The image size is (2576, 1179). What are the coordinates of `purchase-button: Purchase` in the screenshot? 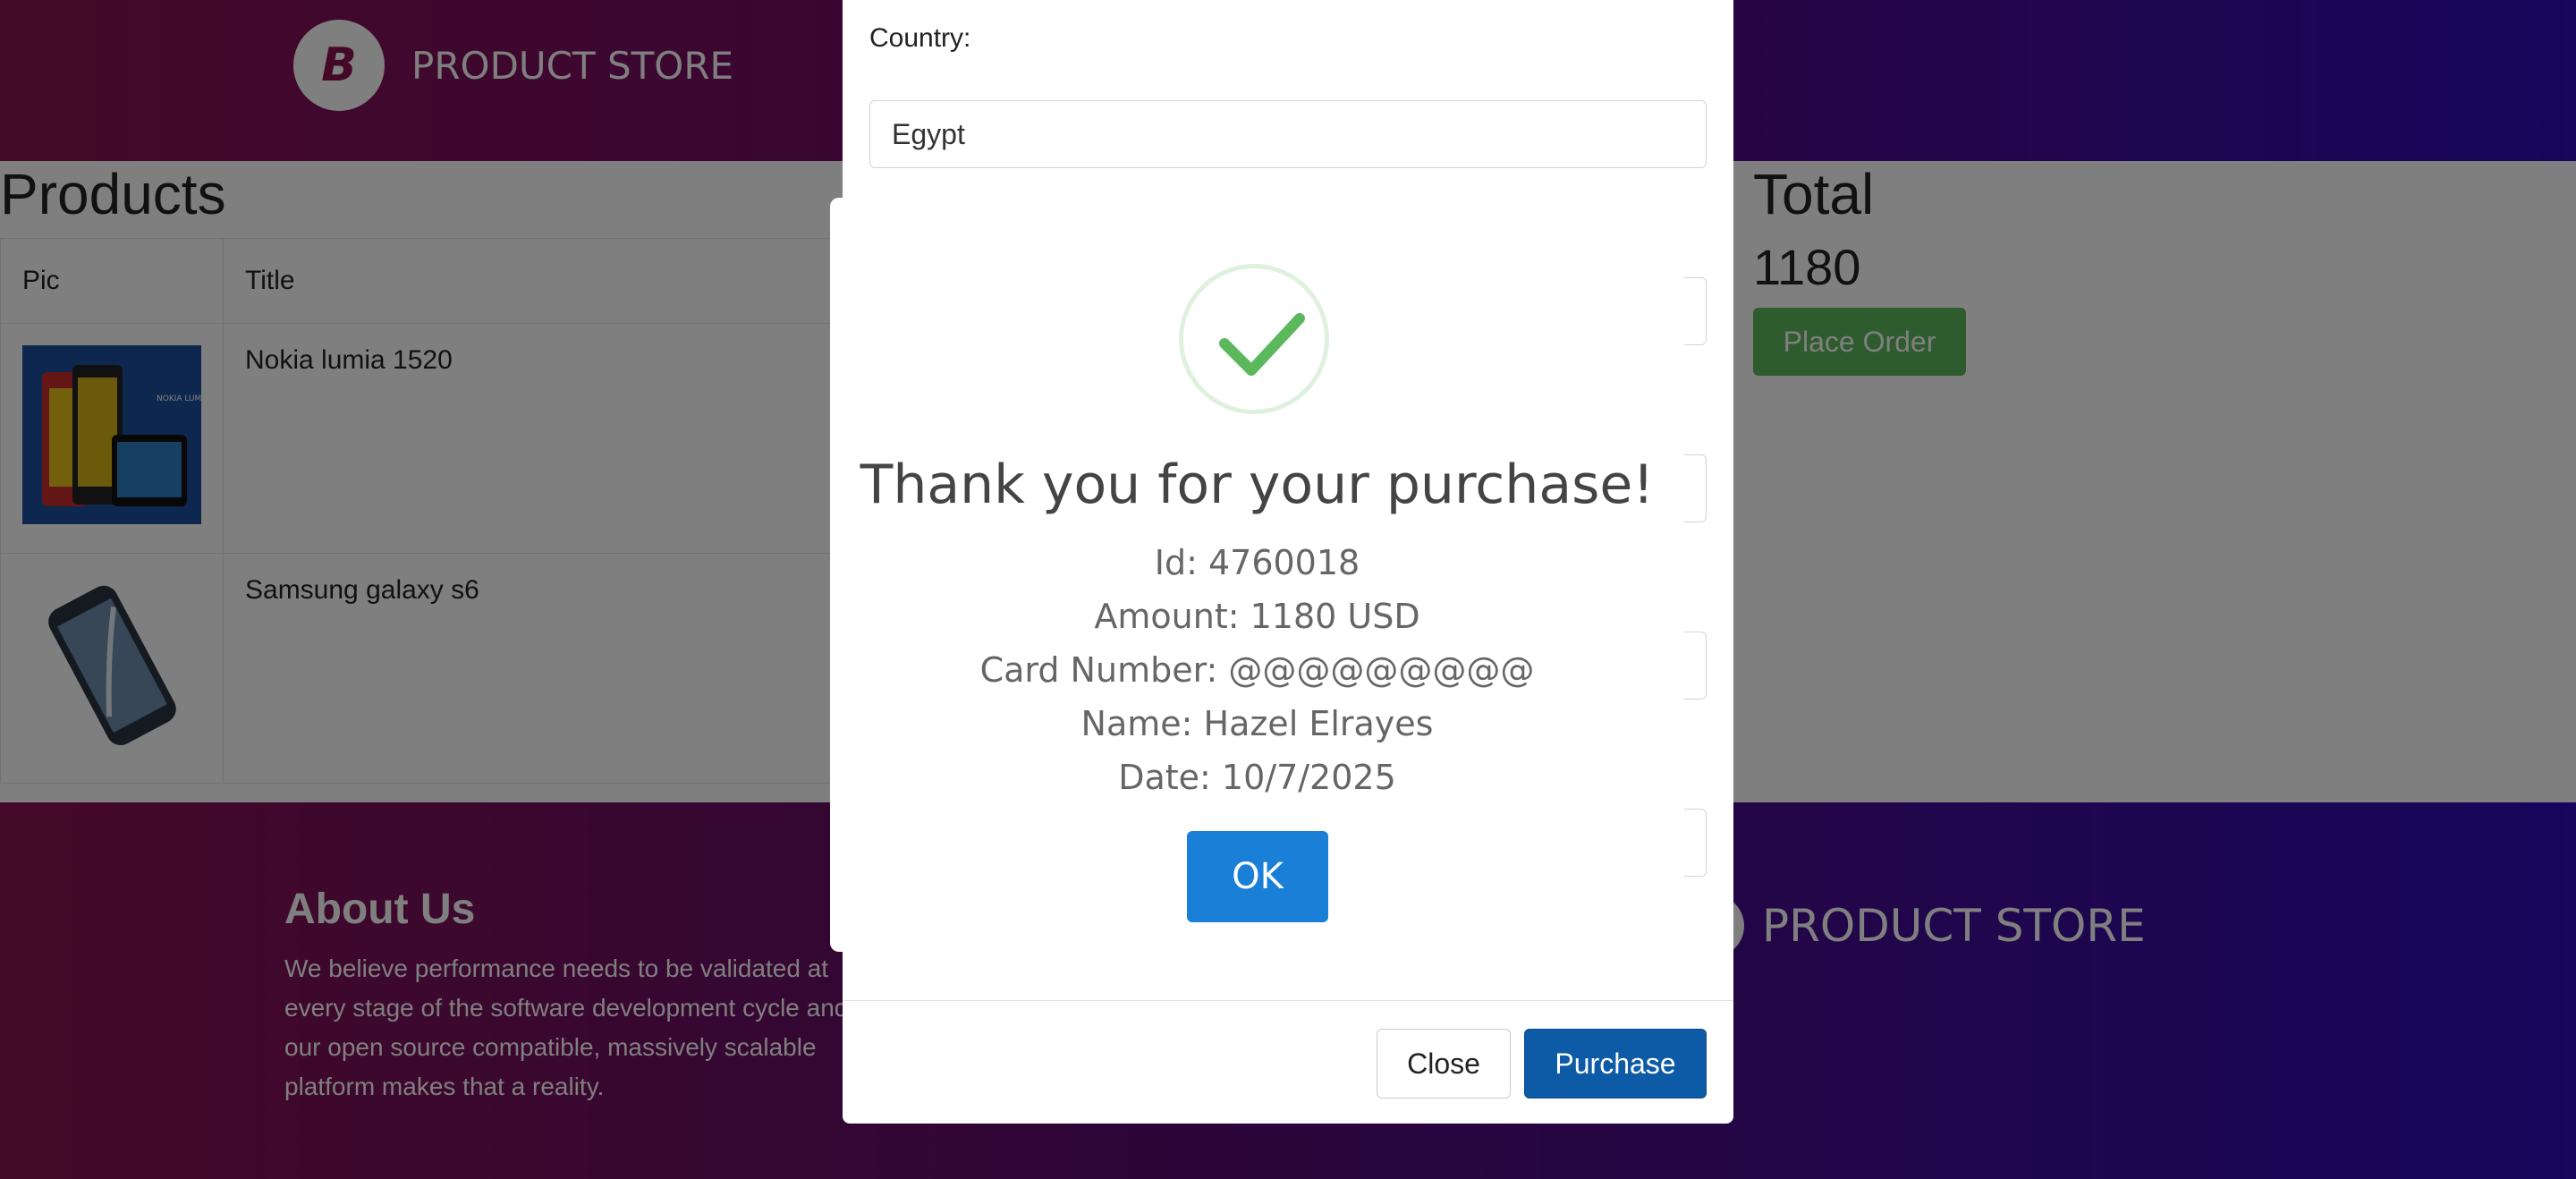 It's located at (1615, 1064).